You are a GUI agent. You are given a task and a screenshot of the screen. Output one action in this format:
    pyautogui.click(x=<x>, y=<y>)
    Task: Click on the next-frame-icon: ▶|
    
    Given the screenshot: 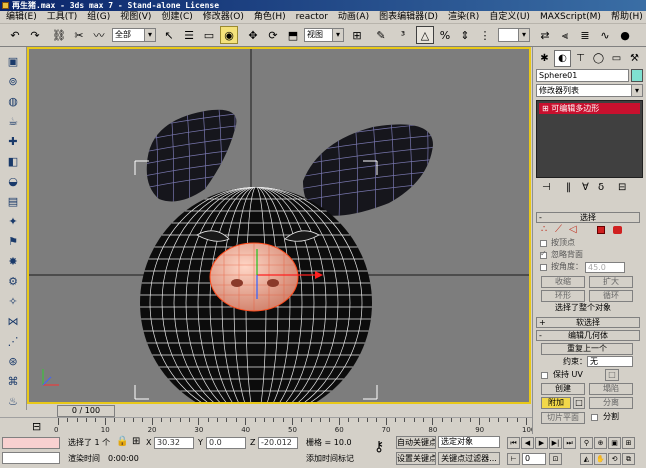 What is the action you would take?
    pyautogui.click(x=555, y=443)
    